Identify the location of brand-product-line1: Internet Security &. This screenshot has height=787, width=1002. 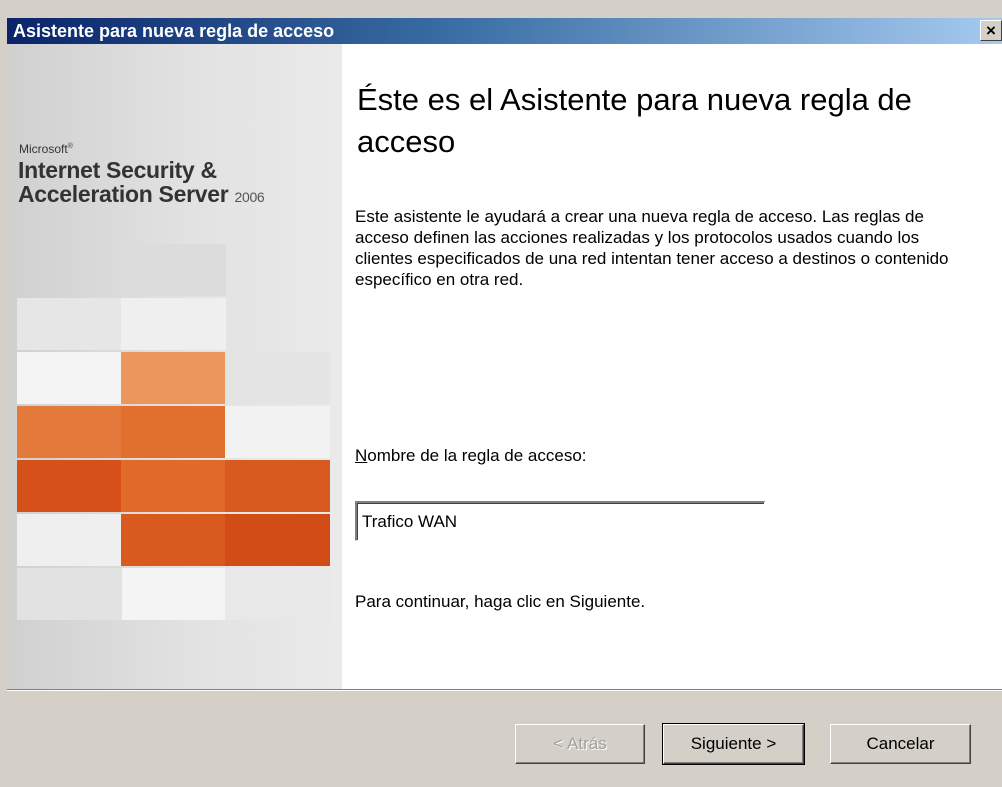
(117, 170).